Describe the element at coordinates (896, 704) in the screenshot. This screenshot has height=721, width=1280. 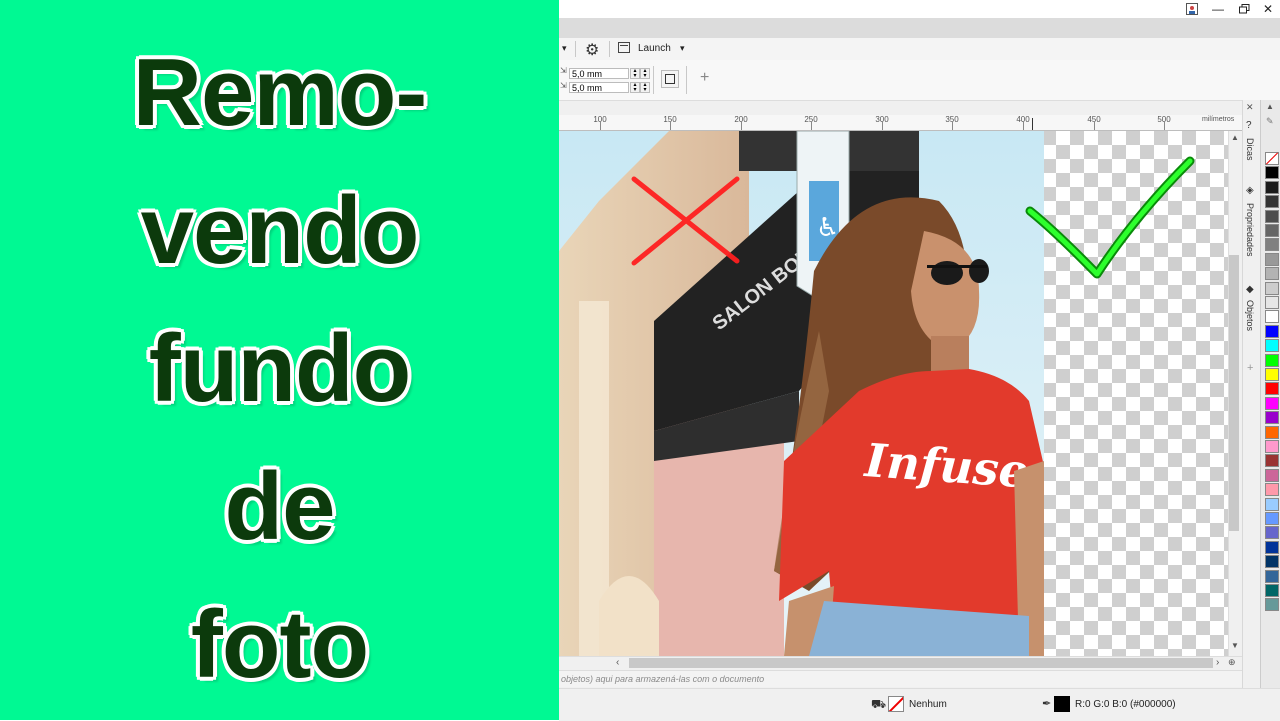
I see `no-fill-icon` at that location.